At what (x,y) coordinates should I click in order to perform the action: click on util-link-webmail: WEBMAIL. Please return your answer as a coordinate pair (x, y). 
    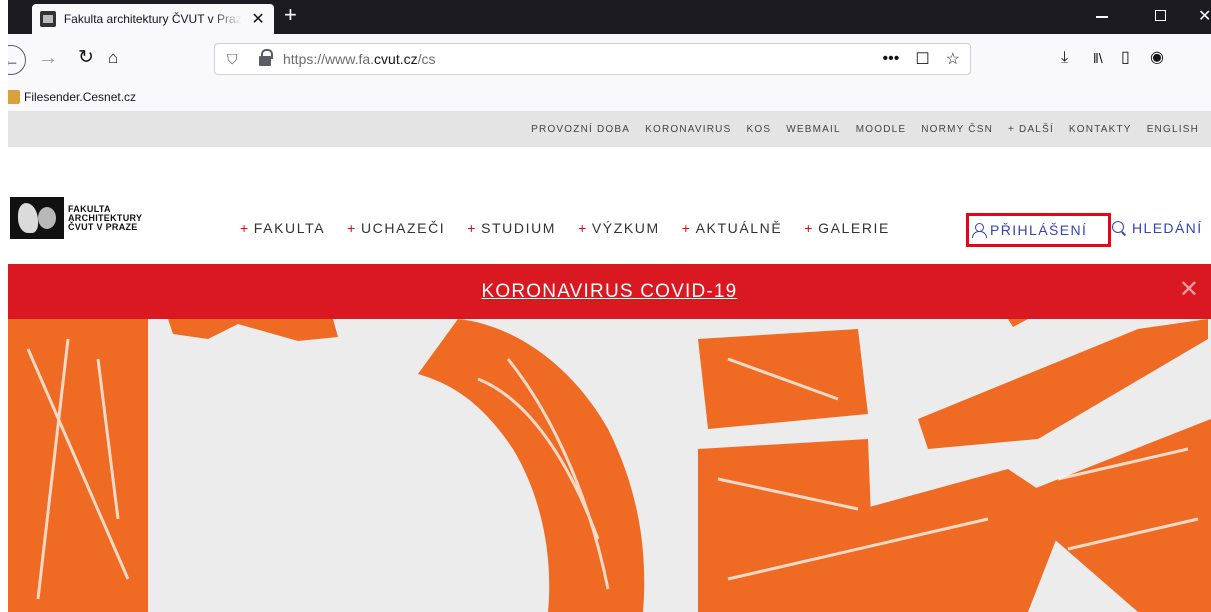
    Looking at the image, I should click on (813, 129).